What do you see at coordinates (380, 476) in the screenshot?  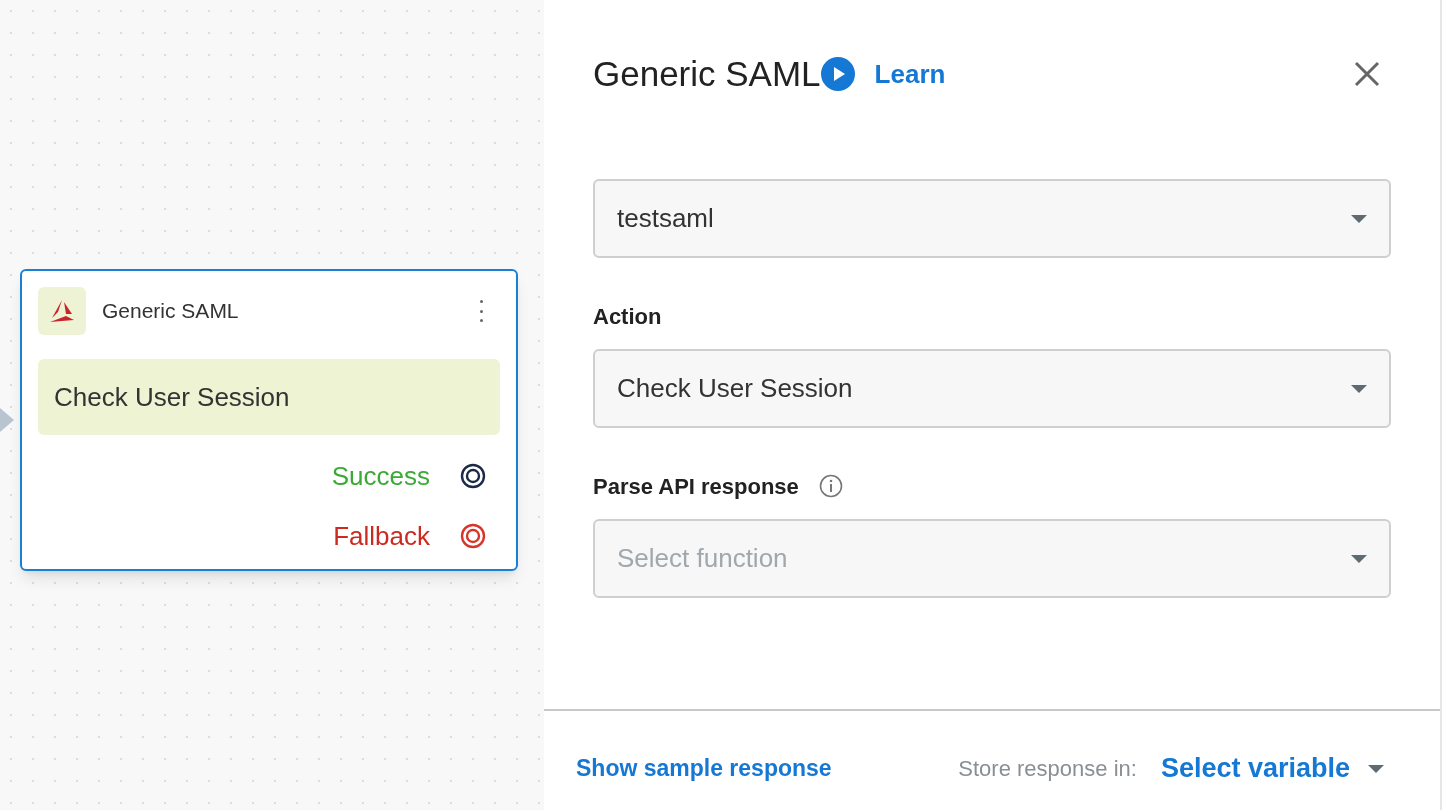 I see `output-label: Success` at bounding box center [380, 476].